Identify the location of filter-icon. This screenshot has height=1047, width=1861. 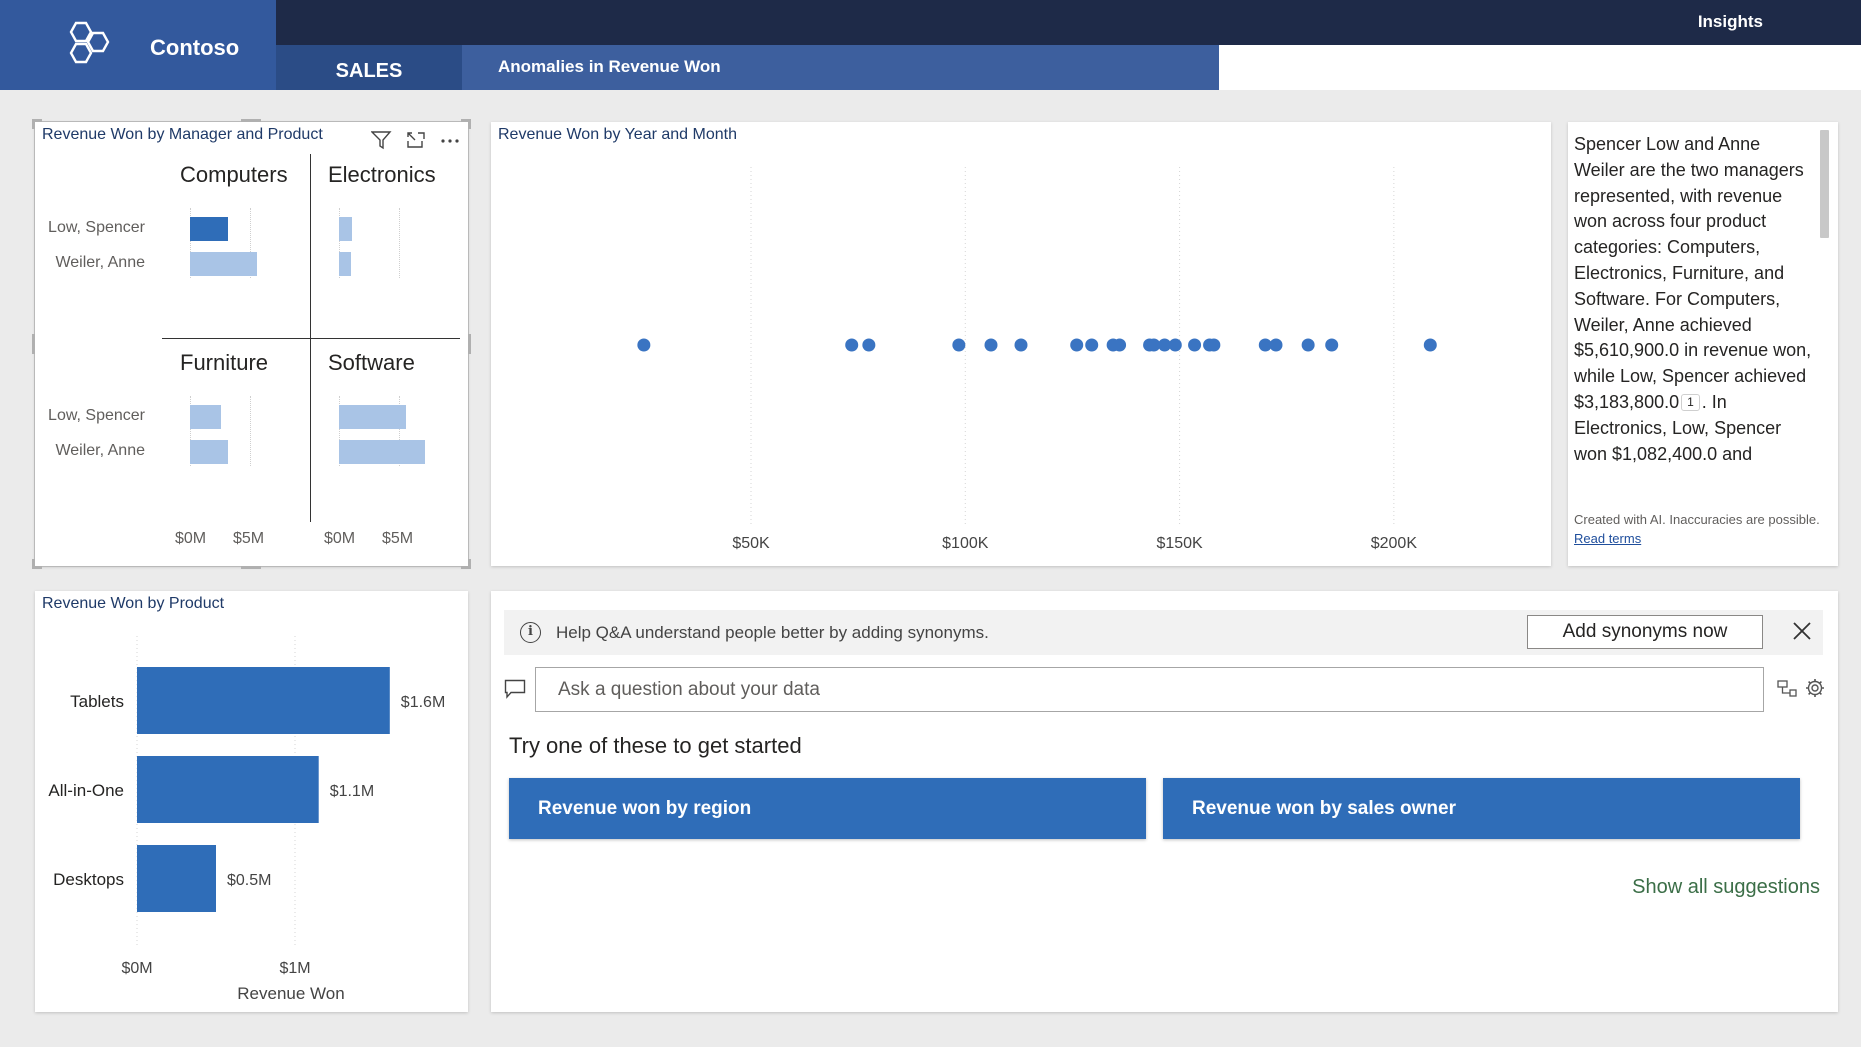
(382, 140).